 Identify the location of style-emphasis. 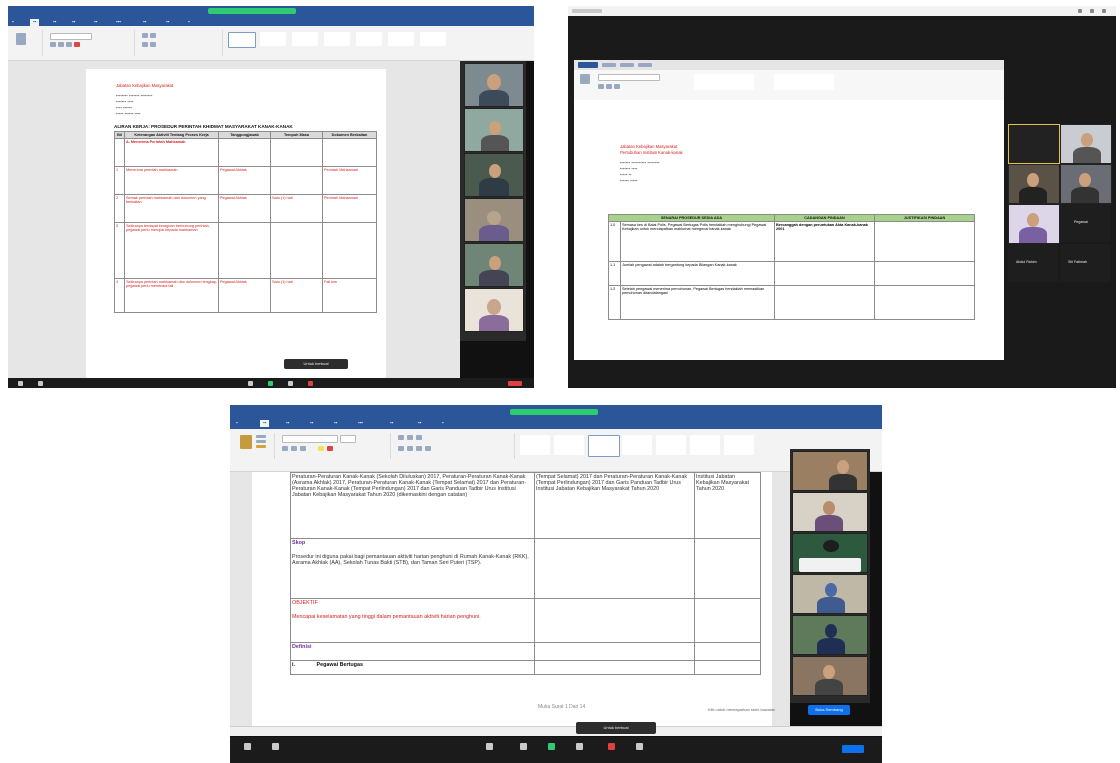
(401, 39).